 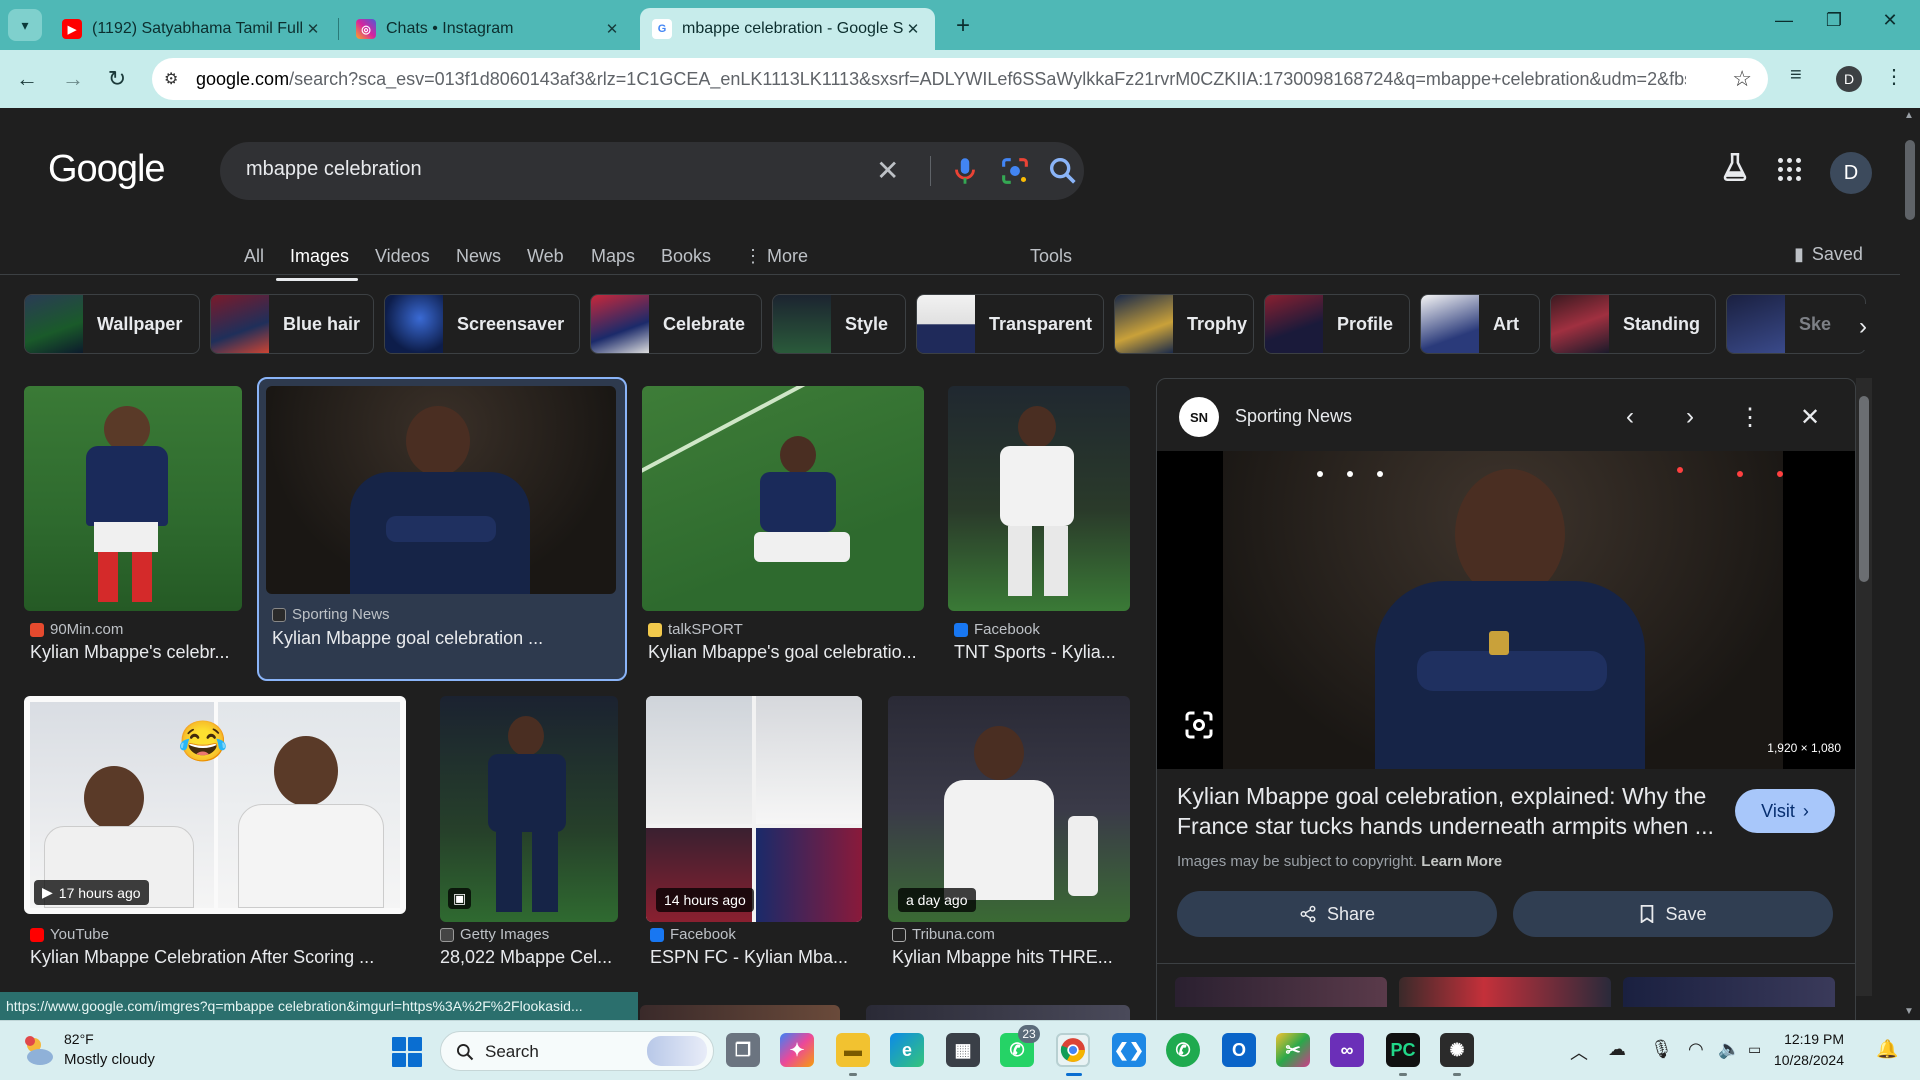 What do you see at coordinates (1864, 489) in the screenshot?
I see `panel-scroll-thumb` at bounding box center [1864, 489].